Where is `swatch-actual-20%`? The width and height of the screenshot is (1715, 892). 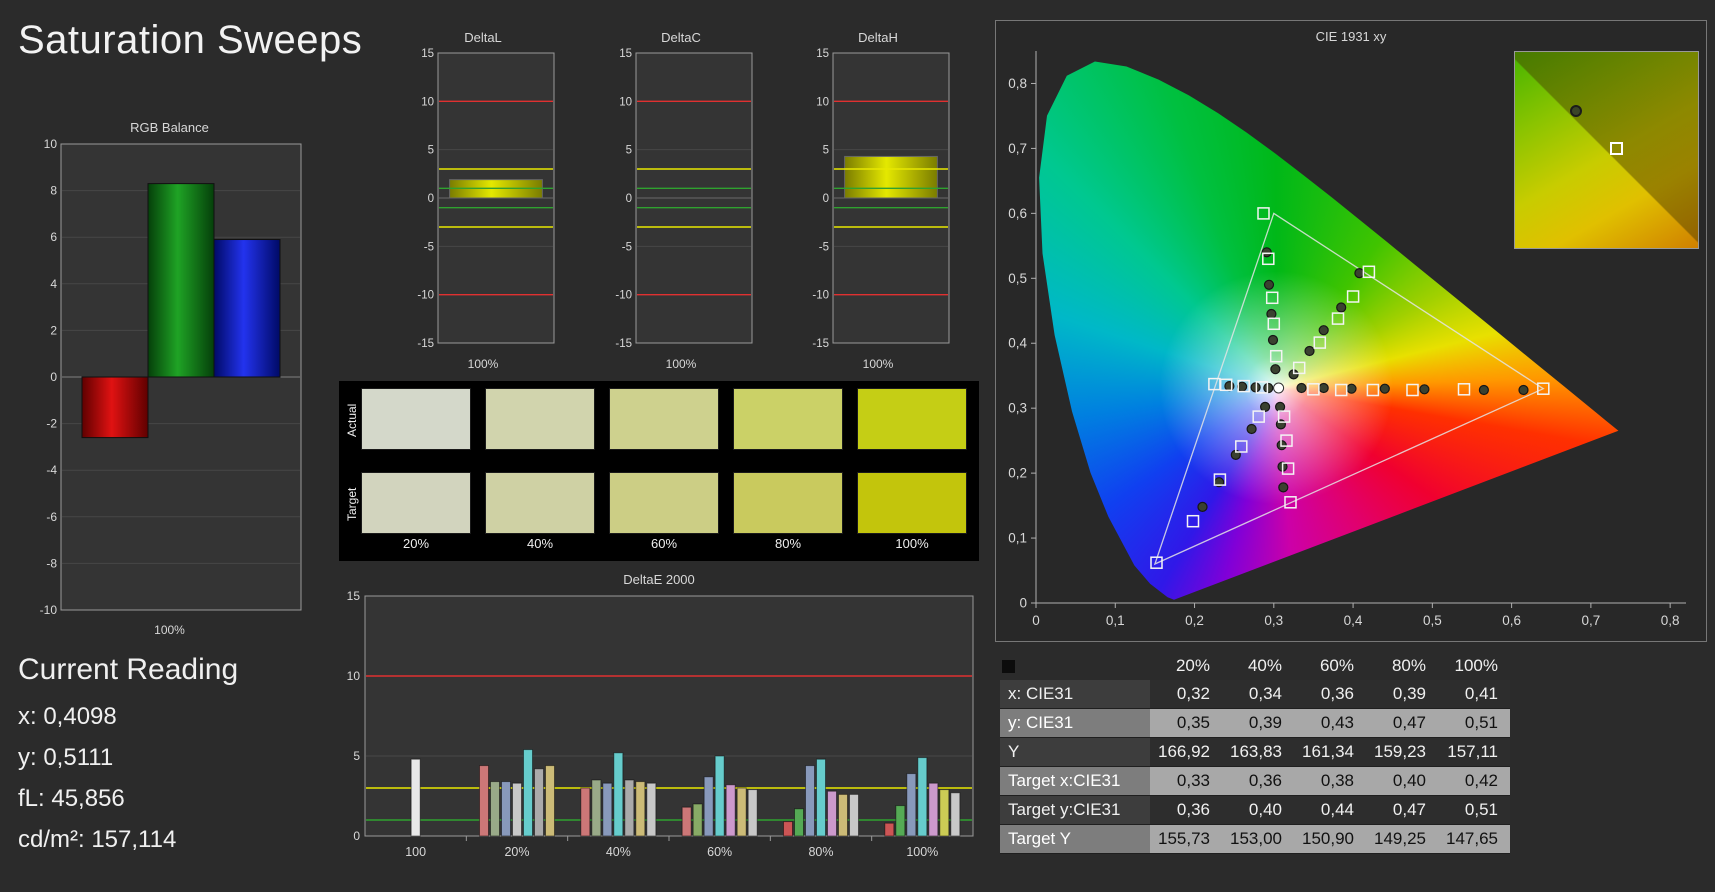 swatch-actual-20% is located at coordinates (416, 419).